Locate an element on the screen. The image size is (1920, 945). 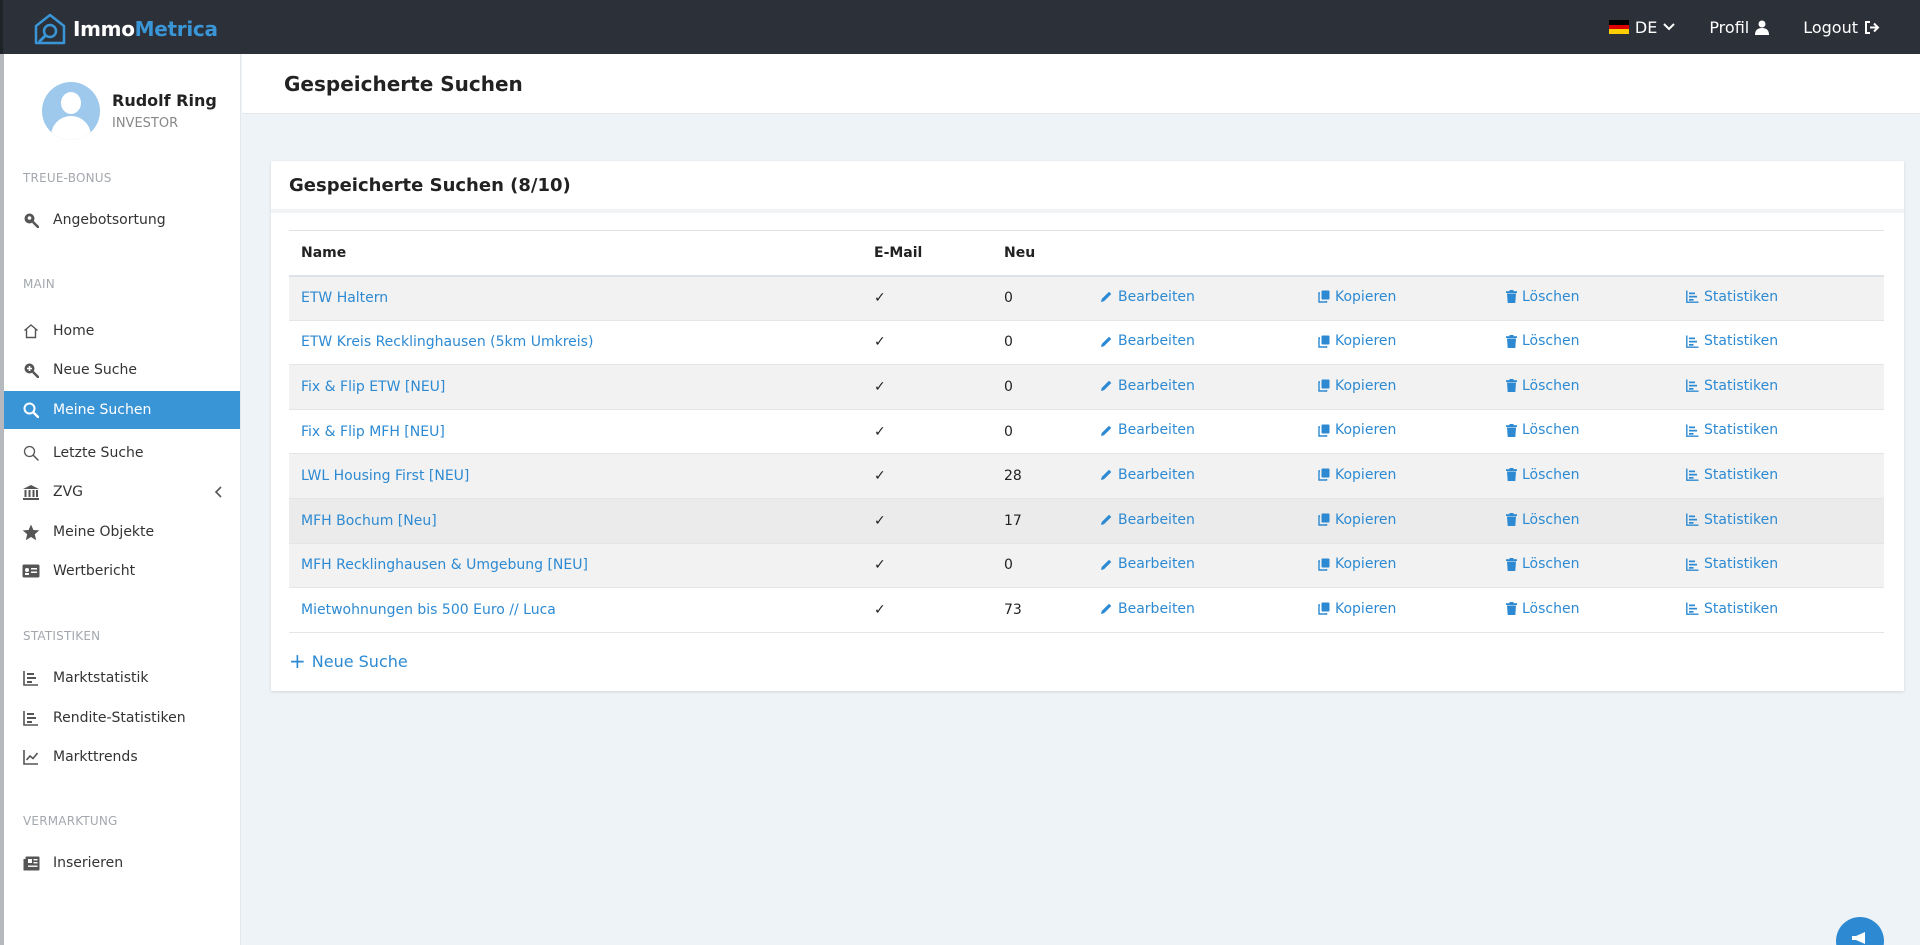
search-name-link: Fix & Flip ETW [NEU] is located at coordinates (373, 387).